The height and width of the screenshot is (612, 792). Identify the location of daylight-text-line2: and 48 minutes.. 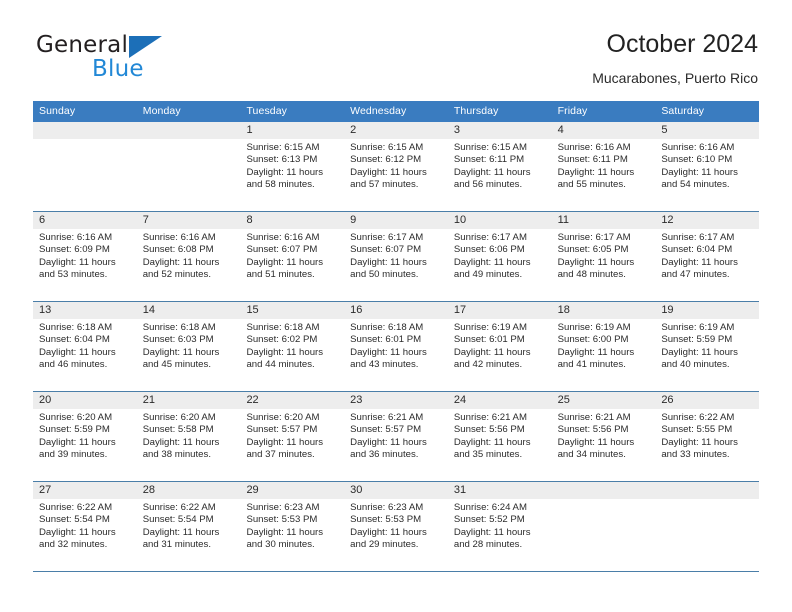
(591, 275).